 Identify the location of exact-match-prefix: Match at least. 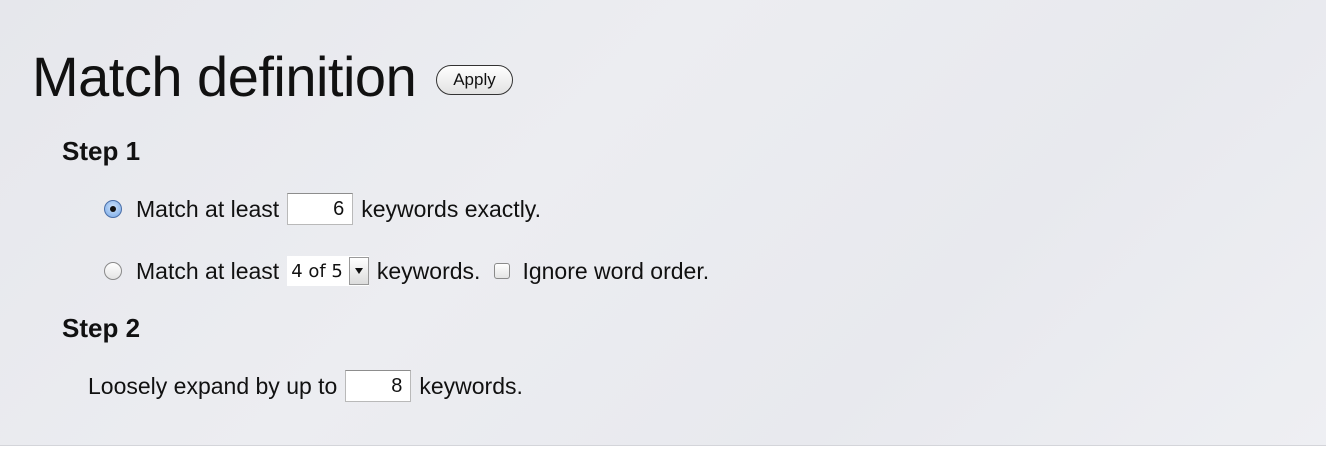
(208, 208).